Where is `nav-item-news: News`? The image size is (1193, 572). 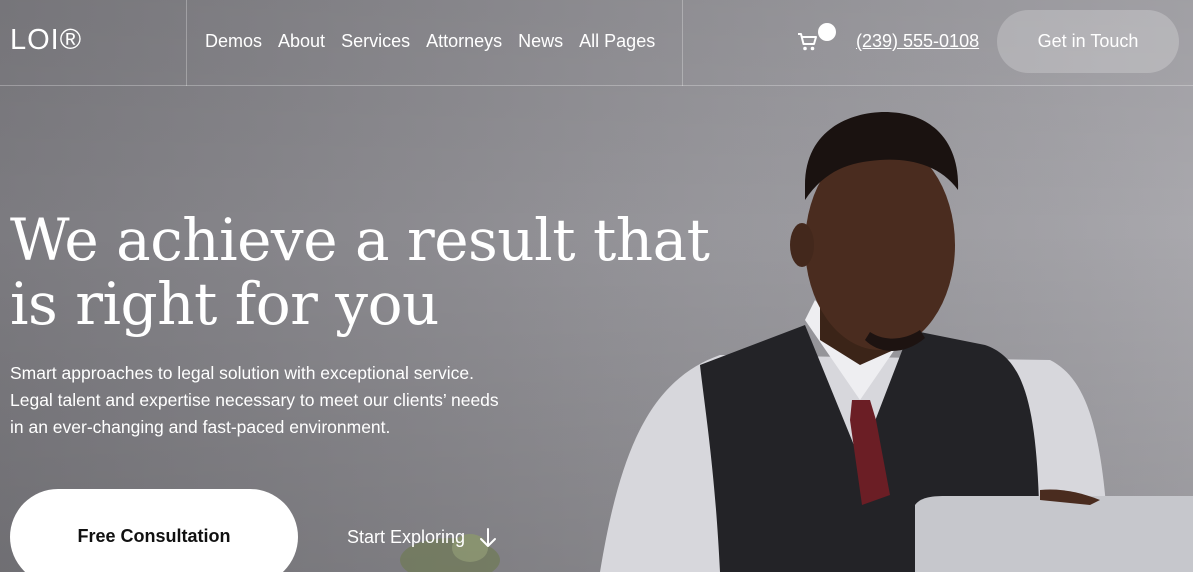 nav-item-news: News is located at coordinates (540, 41).